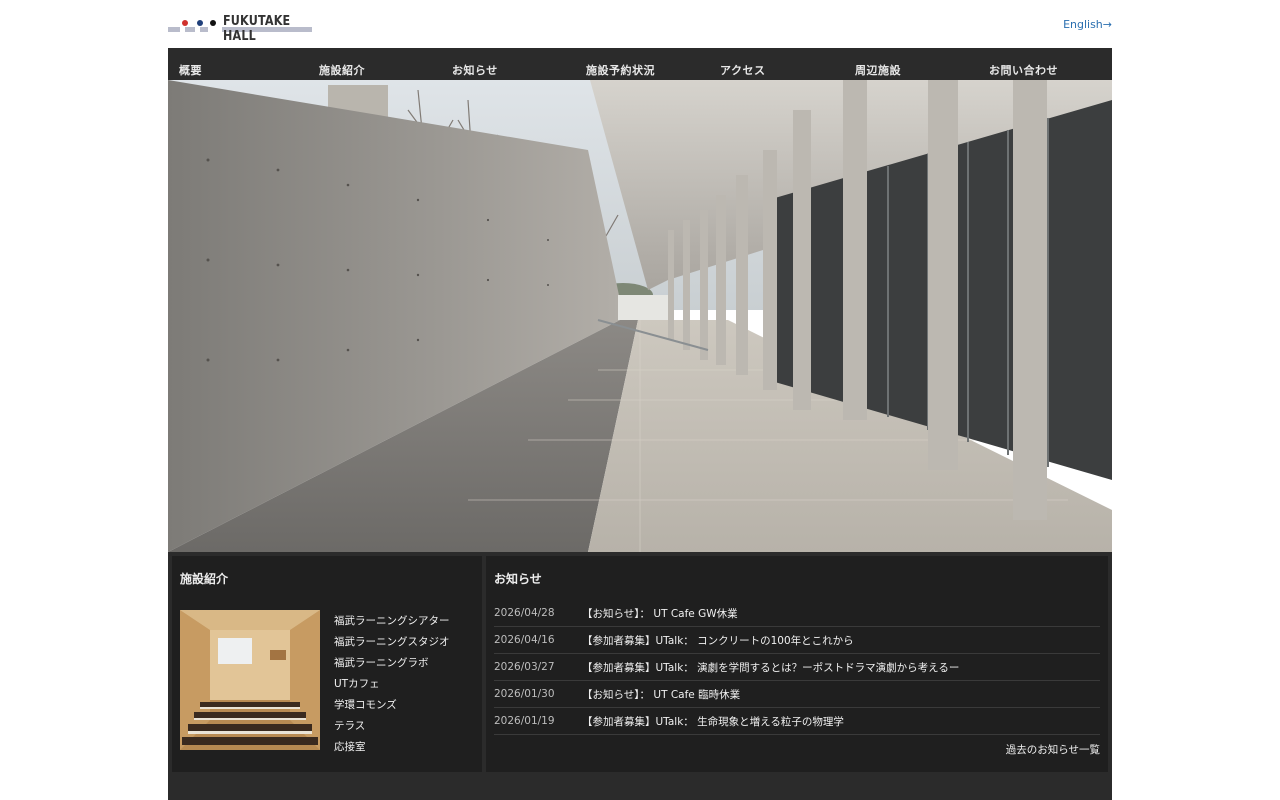 This screenshot has height=800, width=1280. I want to click on news-item: 2026/01/30 【お知らせ】： UT Cafe 臨時休業, so click(797, 694).